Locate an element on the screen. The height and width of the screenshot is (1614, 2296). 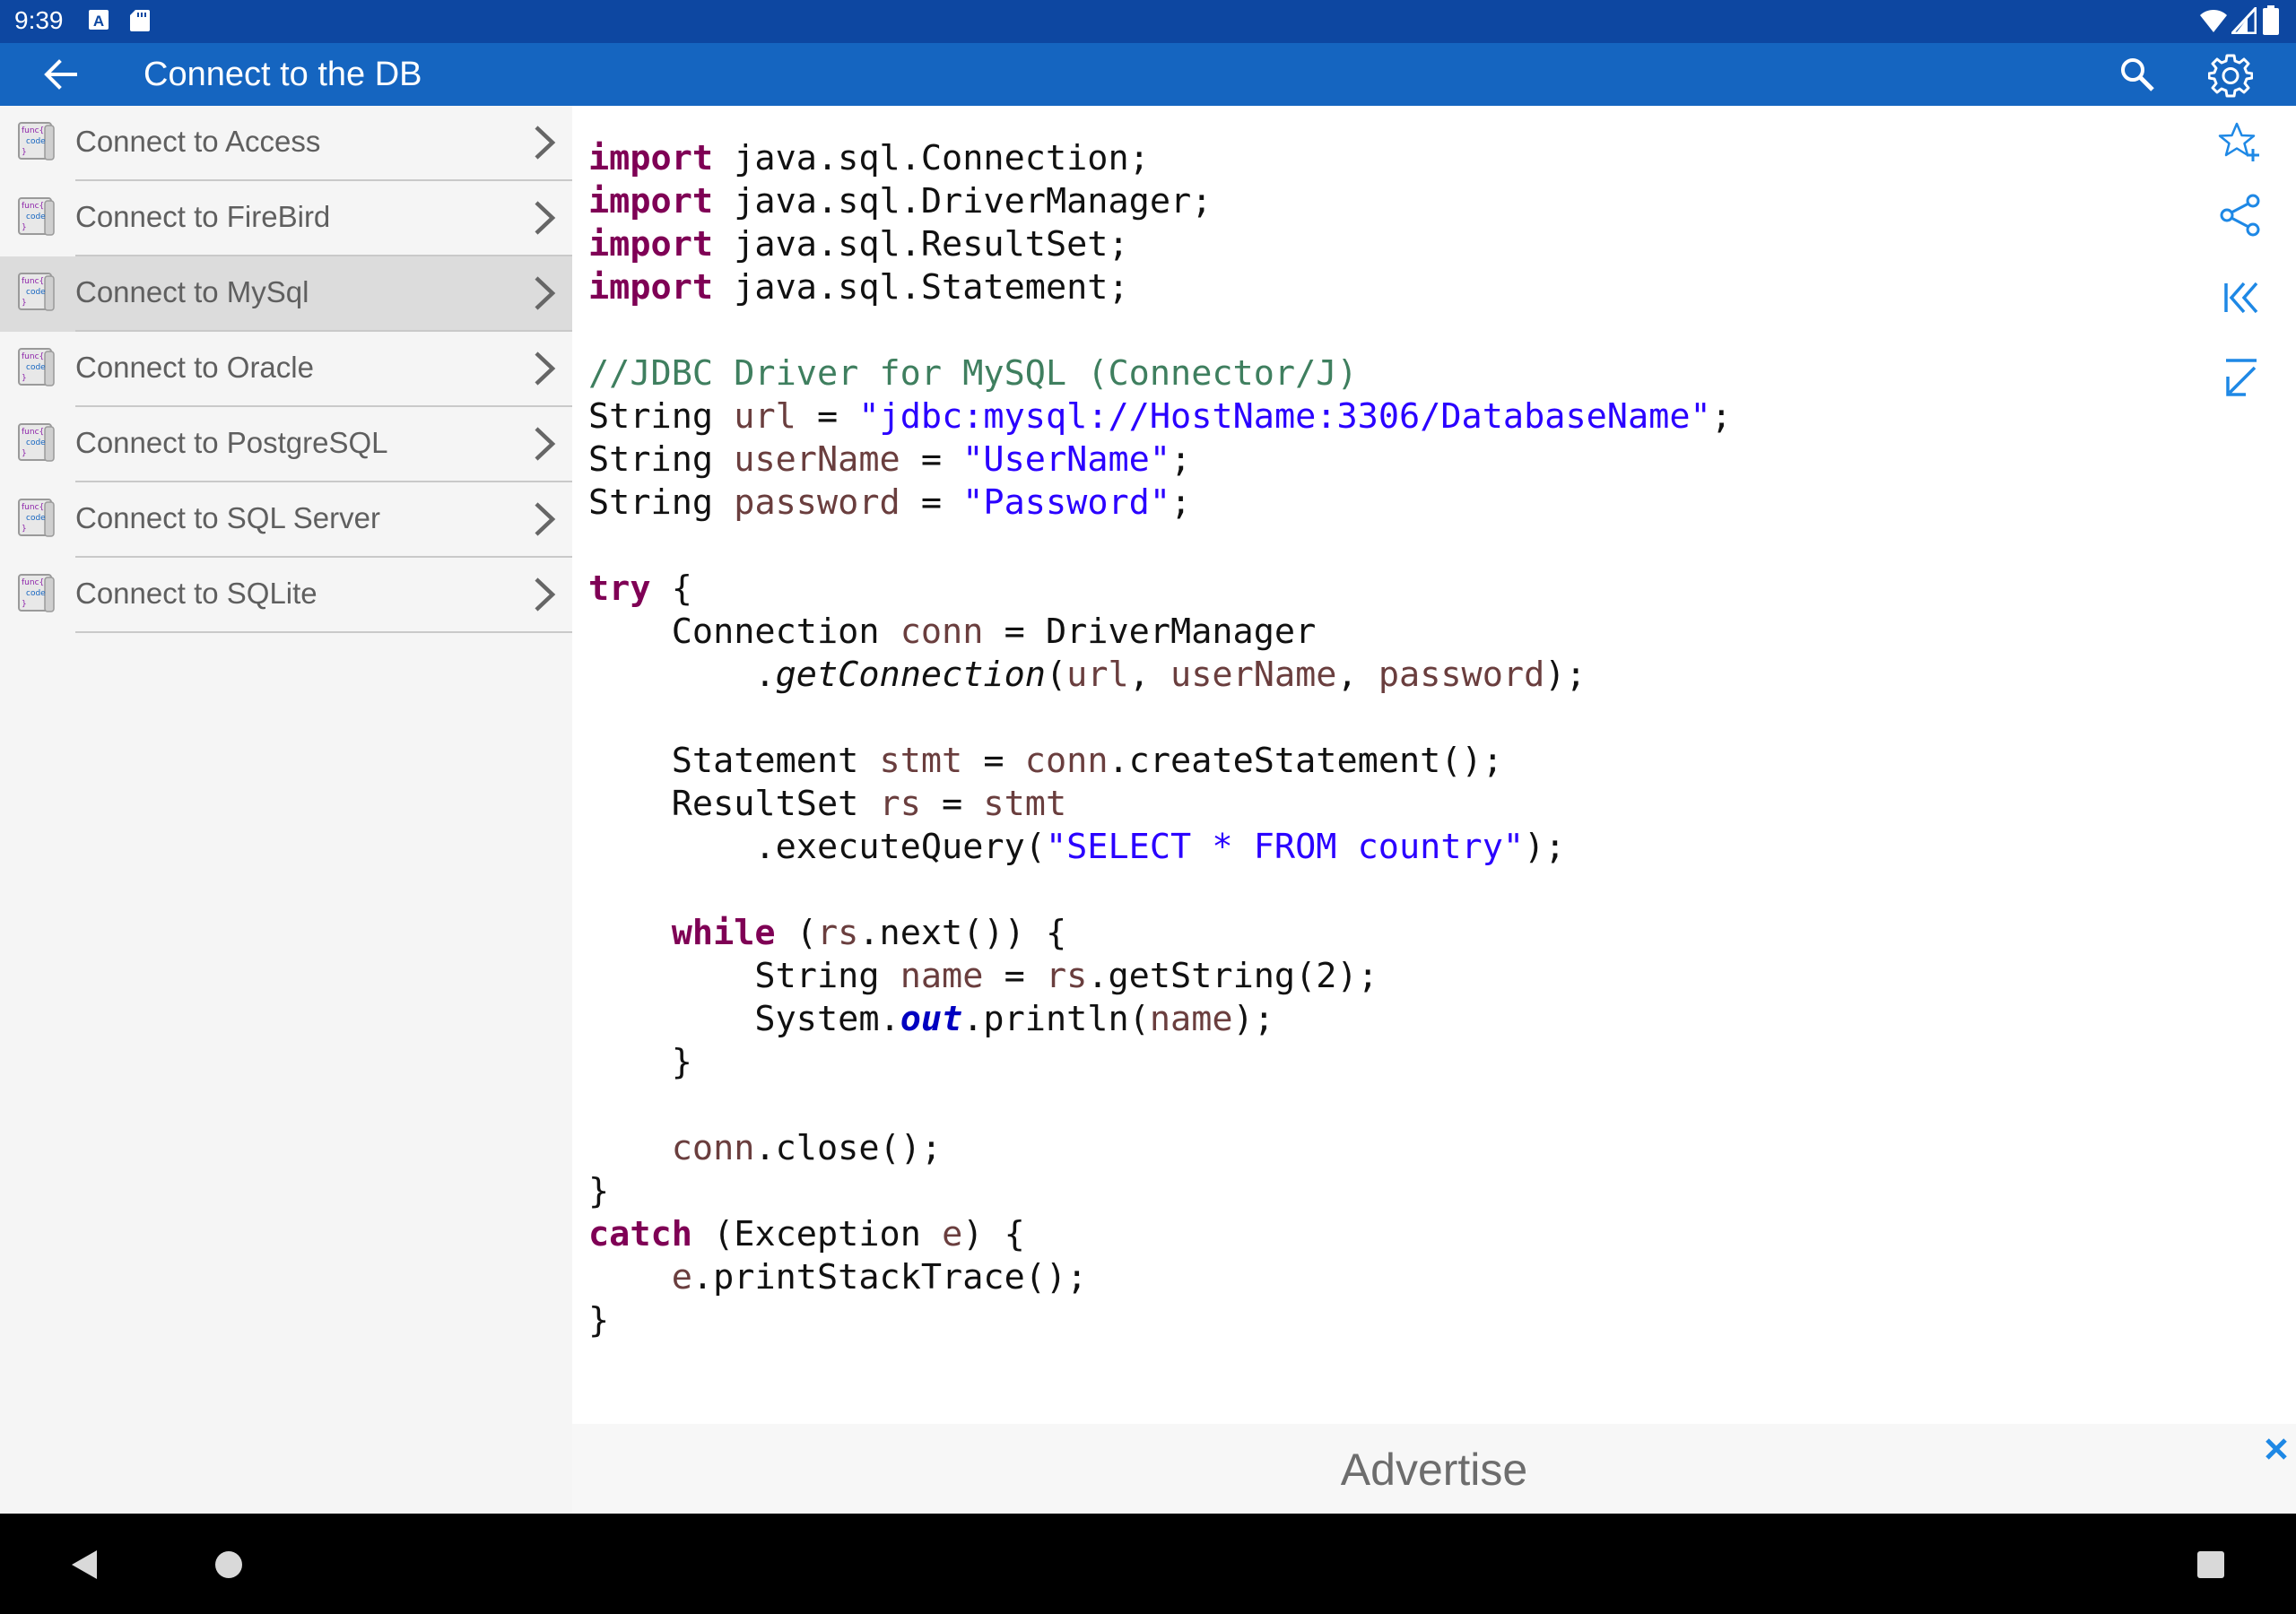
password-string: "Password" is located at coordinates (1066, 502).